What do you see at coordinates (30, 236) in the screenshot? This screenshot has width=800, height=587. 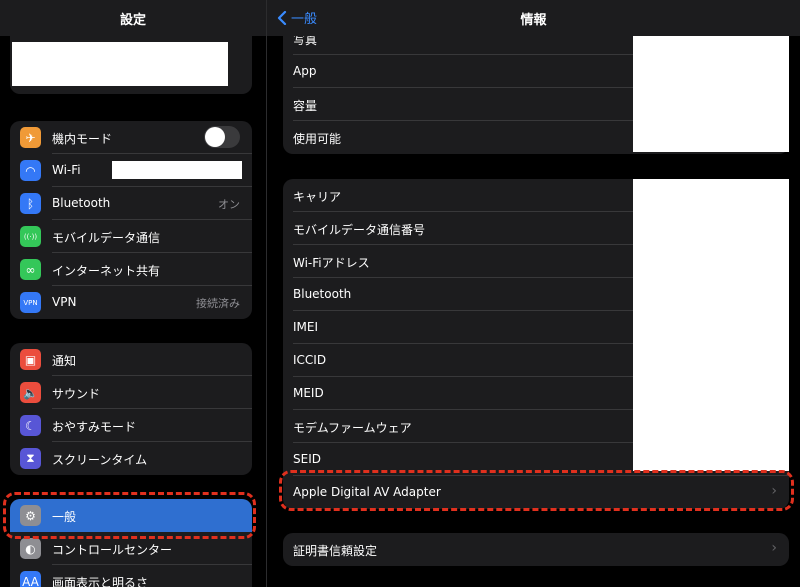 I see `antenna-icon: ((·))` at bounding box center [30, 236].